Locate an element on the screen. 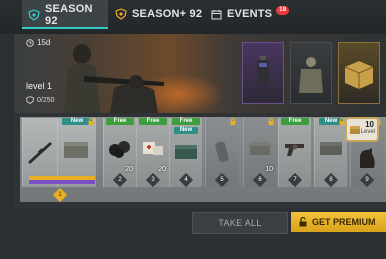 Image resolution: width=386 pixels, height=259 pixels. season-xp: 0/250 is located at coordinates (40, 100).